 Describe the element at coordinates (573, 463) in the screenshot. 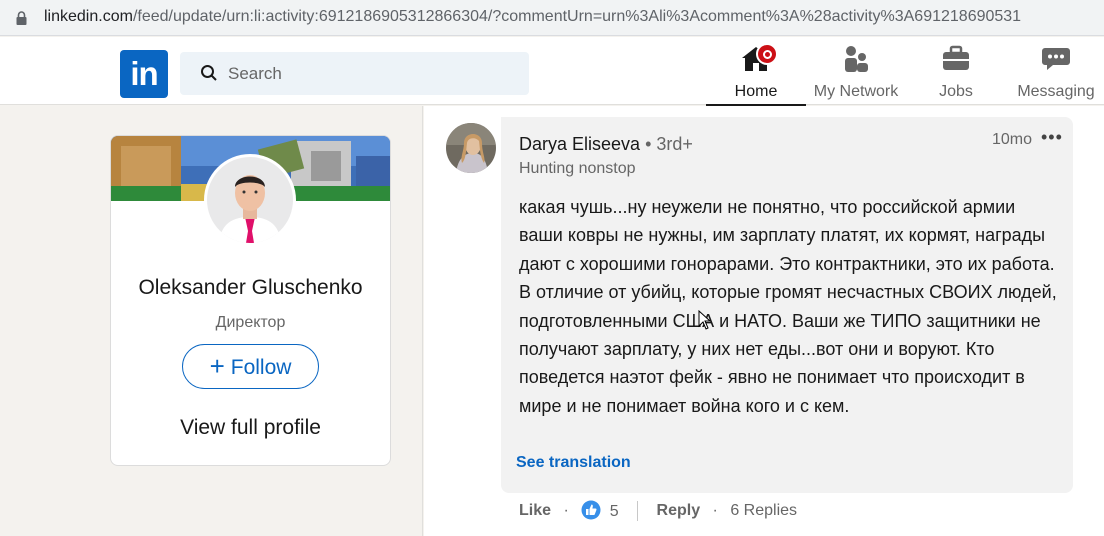

I see `see-translation-link: See translation` at that location.